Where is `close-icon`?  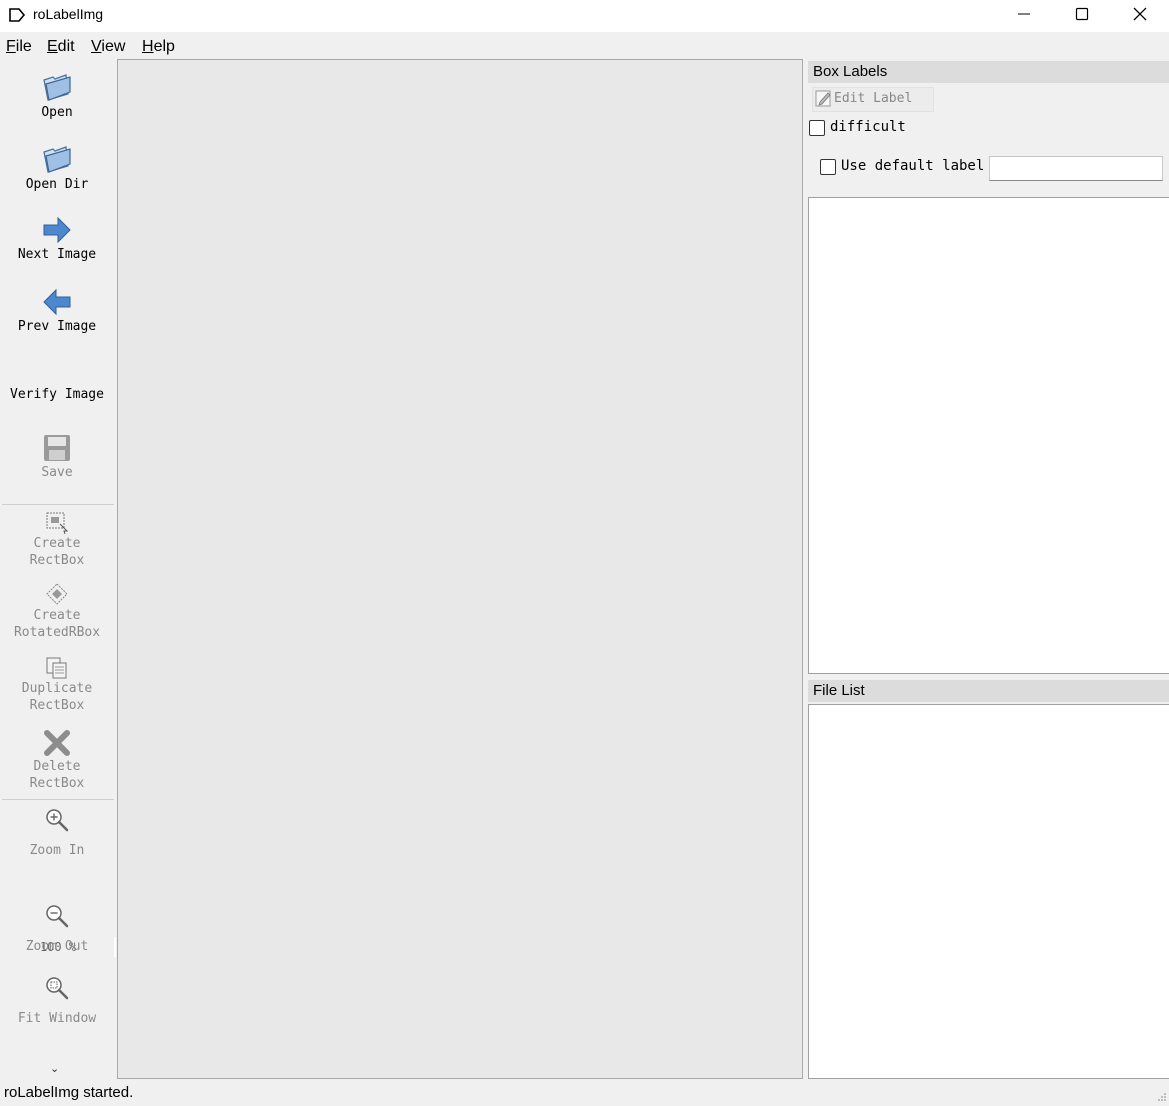
close-icon is located at coordinates (1140, 14).